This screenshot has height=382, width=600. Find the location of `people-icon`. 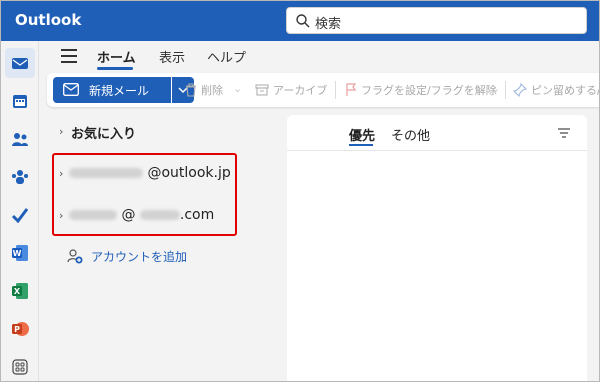

people-icon is located at coordinates (20, 139).